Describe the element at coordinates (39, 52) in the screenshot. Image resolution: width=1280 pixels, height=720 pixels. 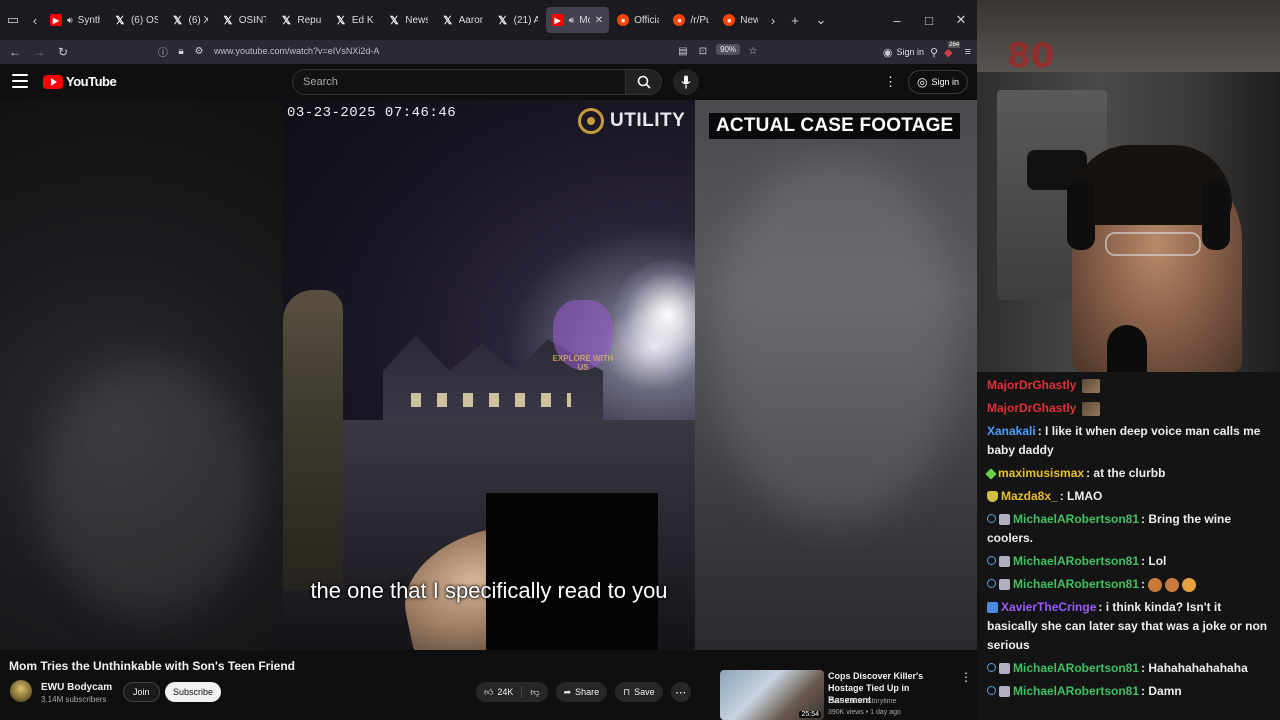
I see `forward-icon: →` at that location.